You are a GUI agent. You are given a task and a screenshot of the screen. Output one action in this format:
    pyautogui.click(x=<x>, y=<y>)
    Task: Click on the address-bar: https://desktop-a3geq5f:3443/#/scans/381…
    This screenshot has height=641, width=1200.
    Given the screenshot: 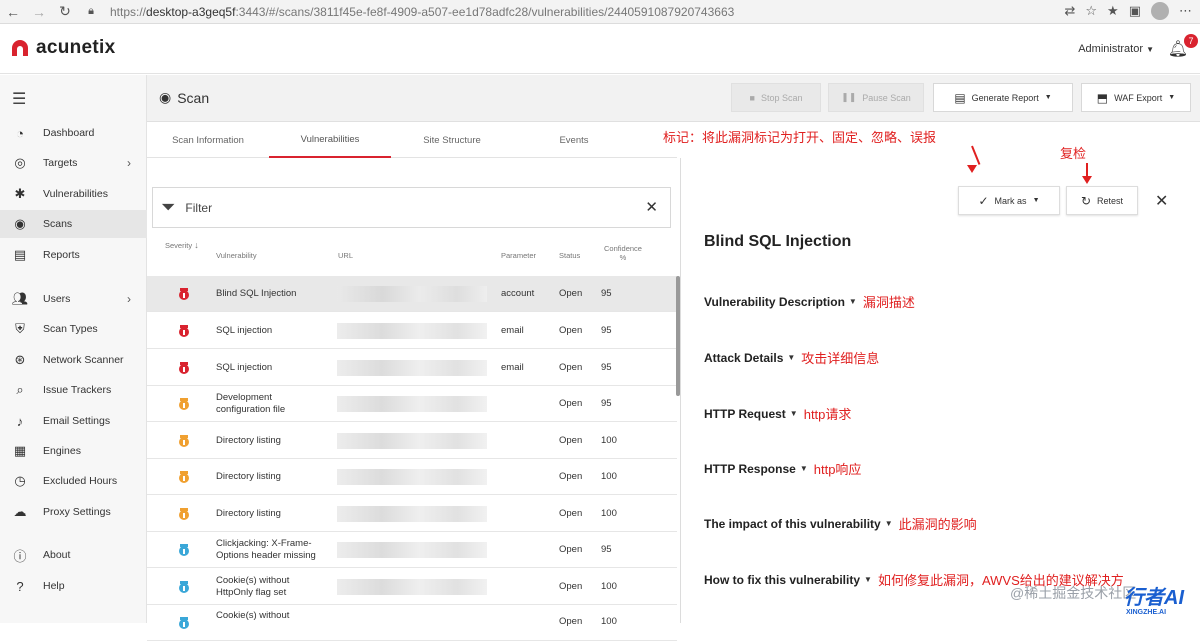 What is the action you would take?
    pyautogui.click(x=422, y=12)
    